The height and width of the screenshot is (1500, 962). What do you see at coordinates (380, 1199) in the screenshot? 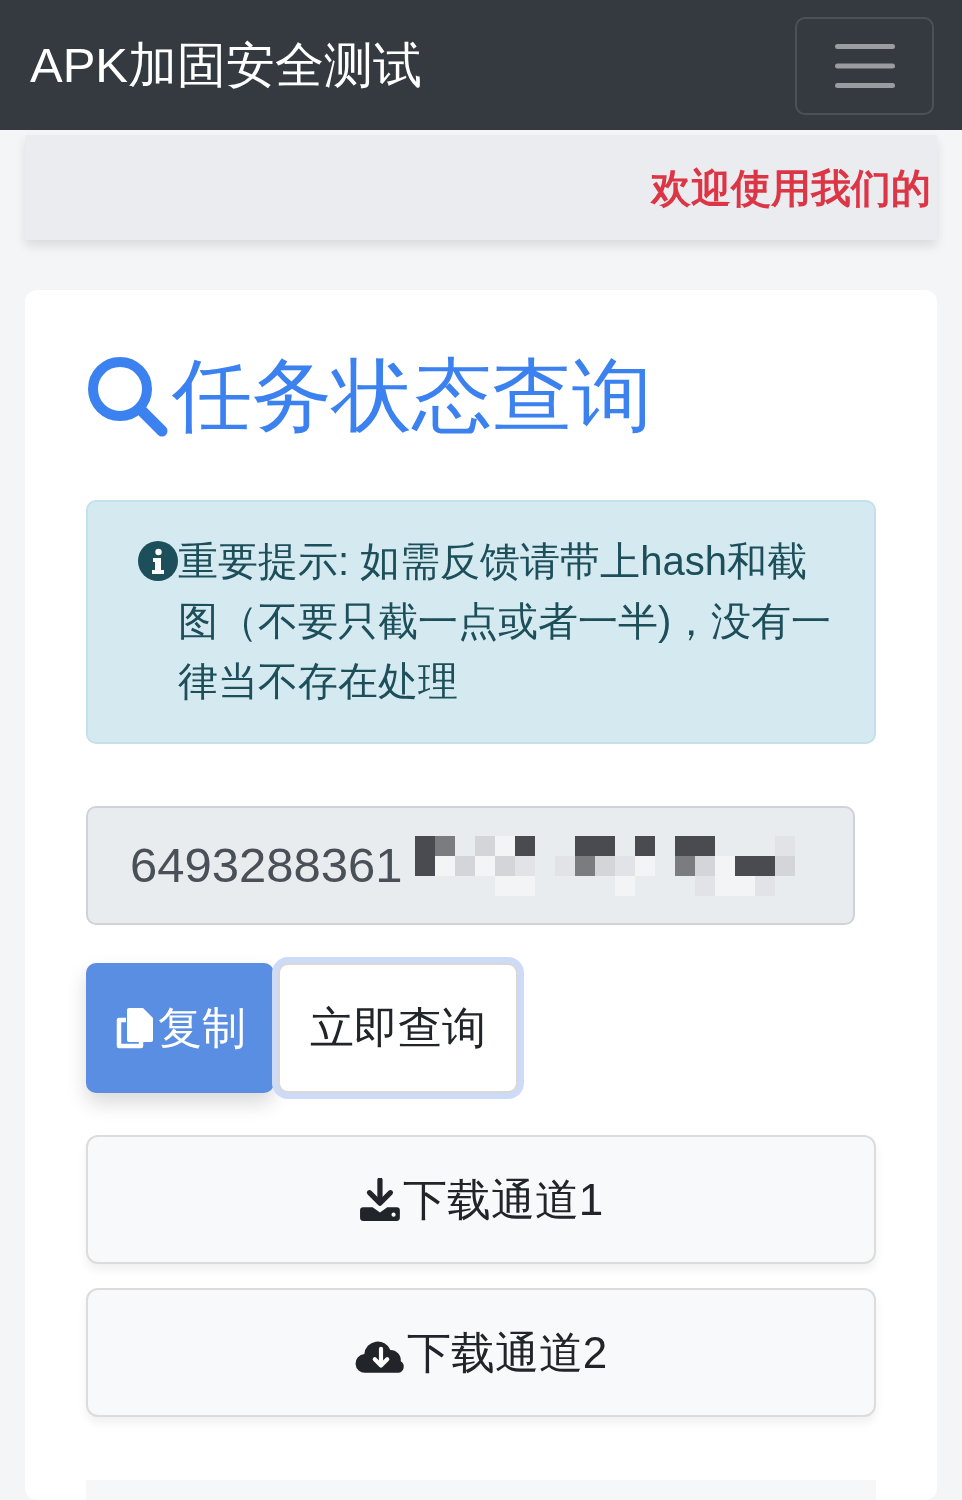
I see `download-icon` at bounding box center [380, 1199].